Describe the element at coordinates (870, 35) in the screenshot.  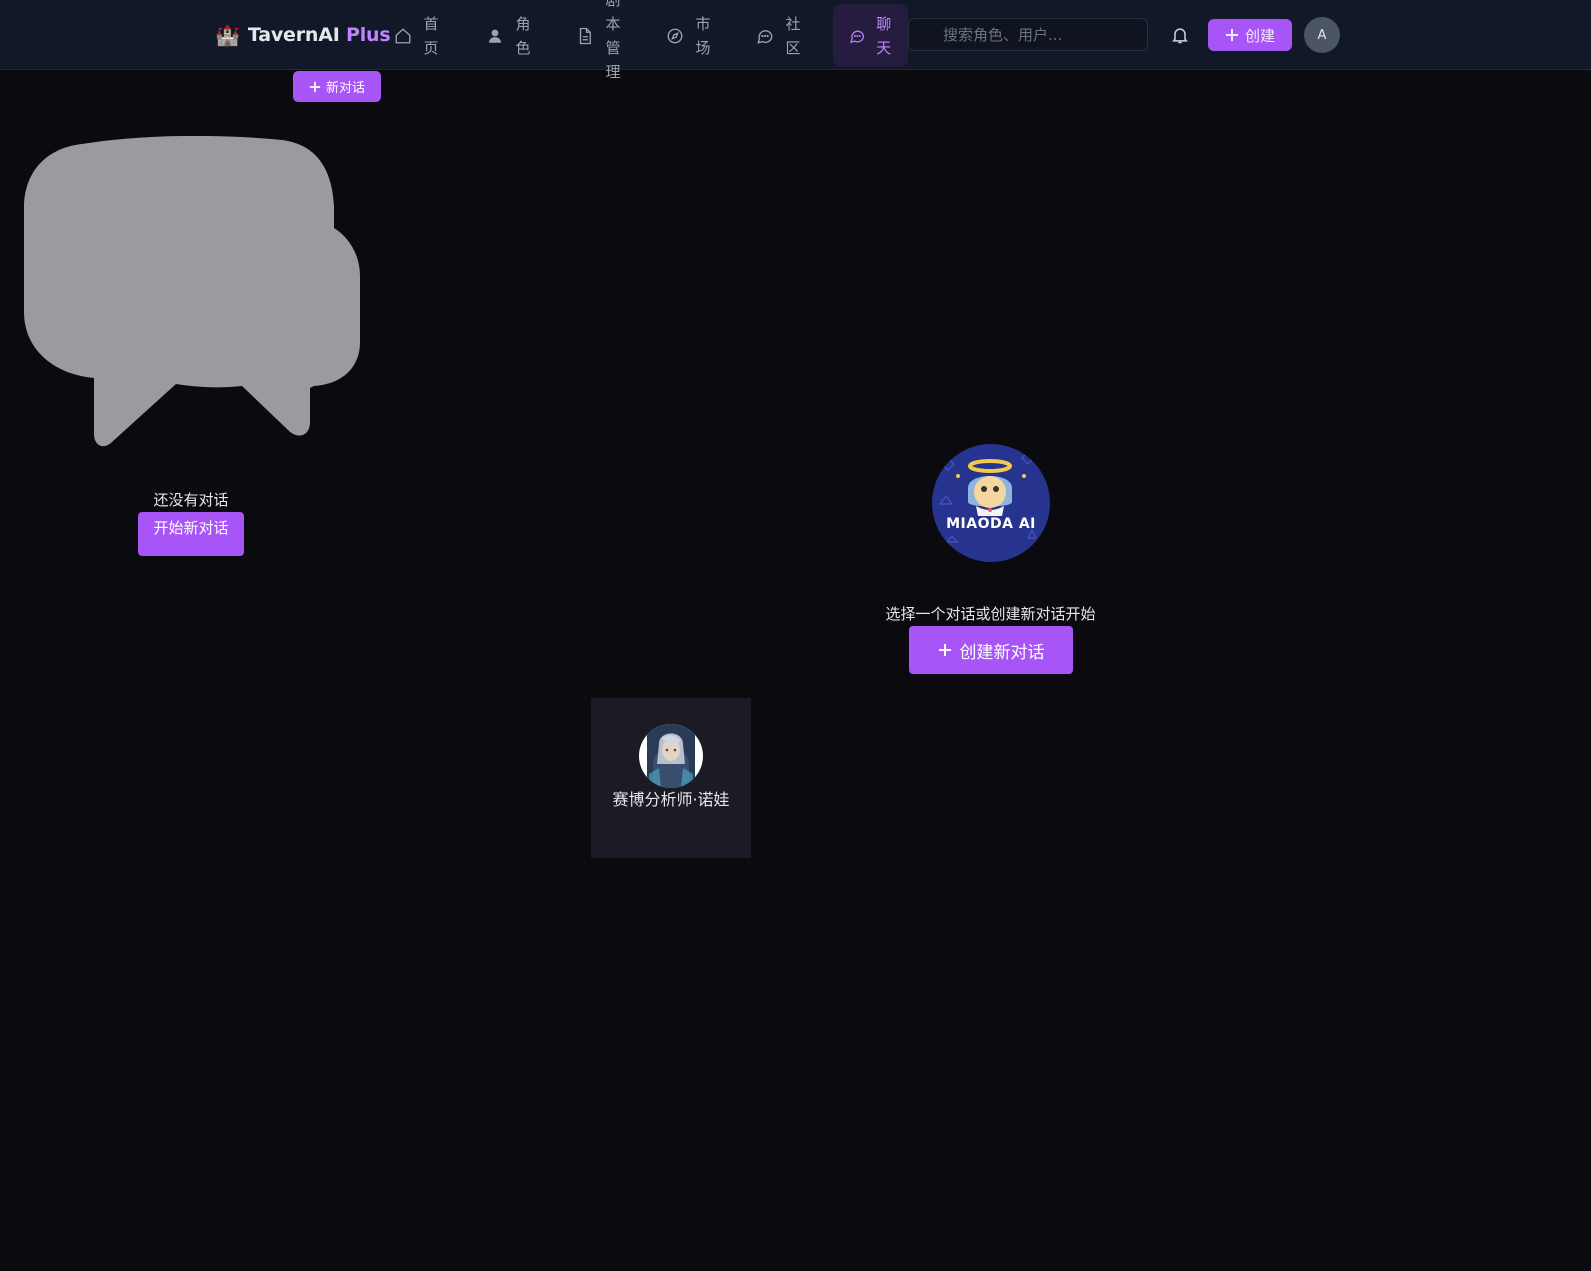
I see `nav-item-chat: 聊天` at that location.